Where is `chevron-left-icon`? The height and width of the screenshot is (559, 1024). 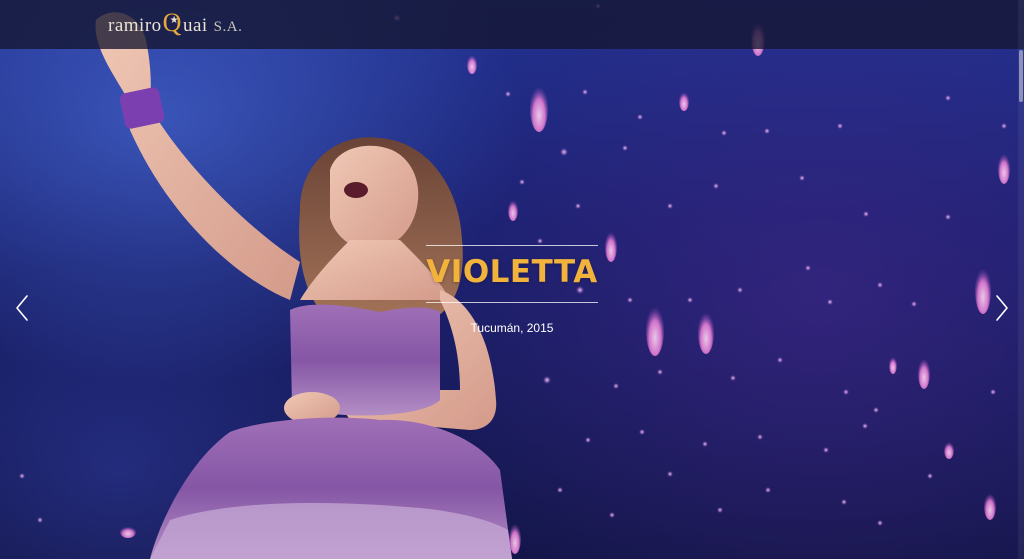
chevron-left-icon is located at coordinates (22, 308).